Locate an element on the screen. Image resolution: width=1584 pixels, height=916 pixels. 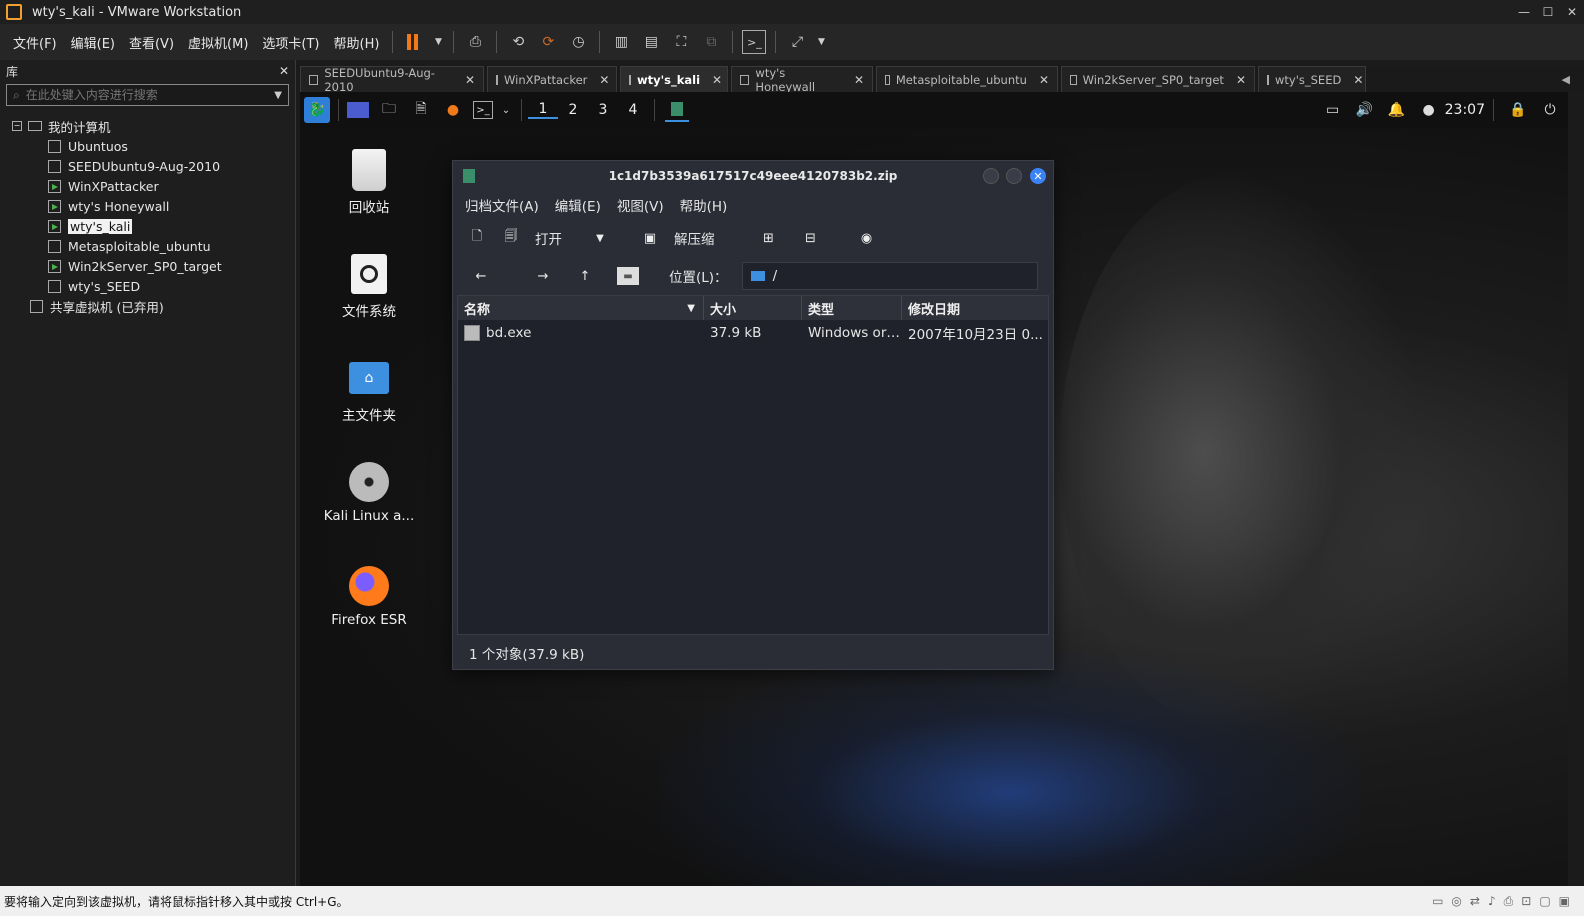
sound-status-icon: ♪ is located at coordinates (1492, 901).